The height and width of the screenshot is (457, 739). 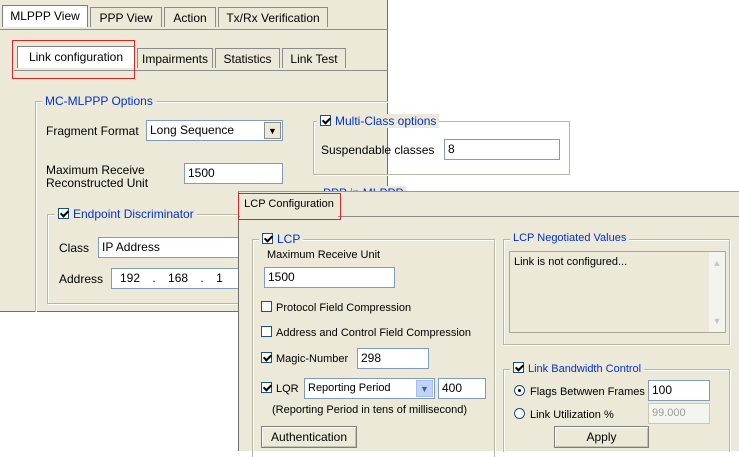 What do you see at coordinates (519, 390) in the screenshot?
I see `flags-radio` at bounding box center [519, 390].